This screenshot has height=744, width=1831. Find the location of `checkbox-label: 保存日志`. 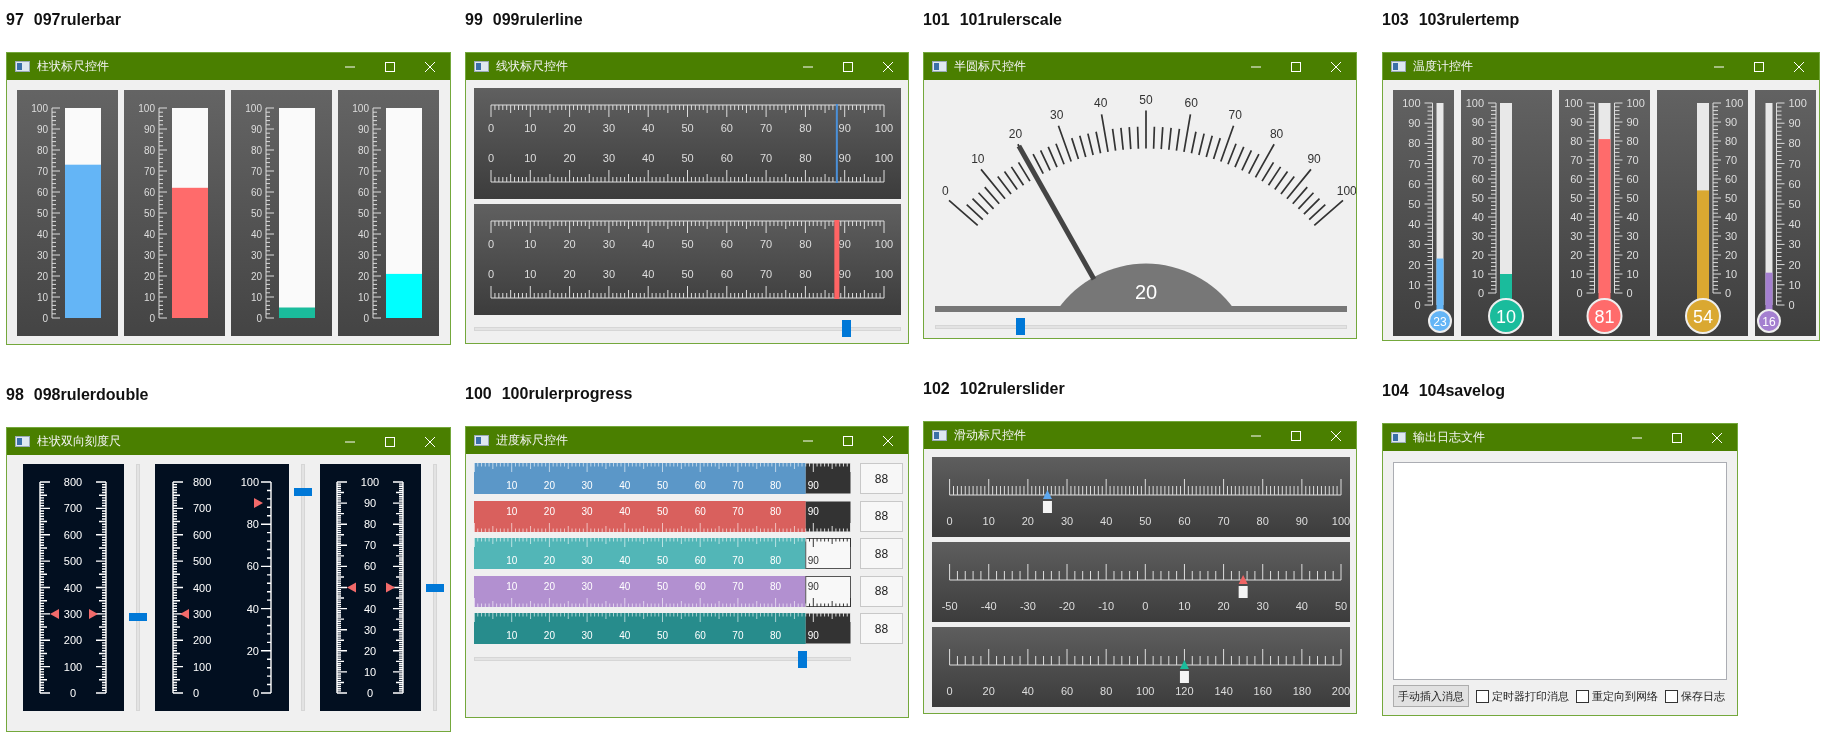

checkbox-label: 保存日志 is located at coordinates (1703, 696).